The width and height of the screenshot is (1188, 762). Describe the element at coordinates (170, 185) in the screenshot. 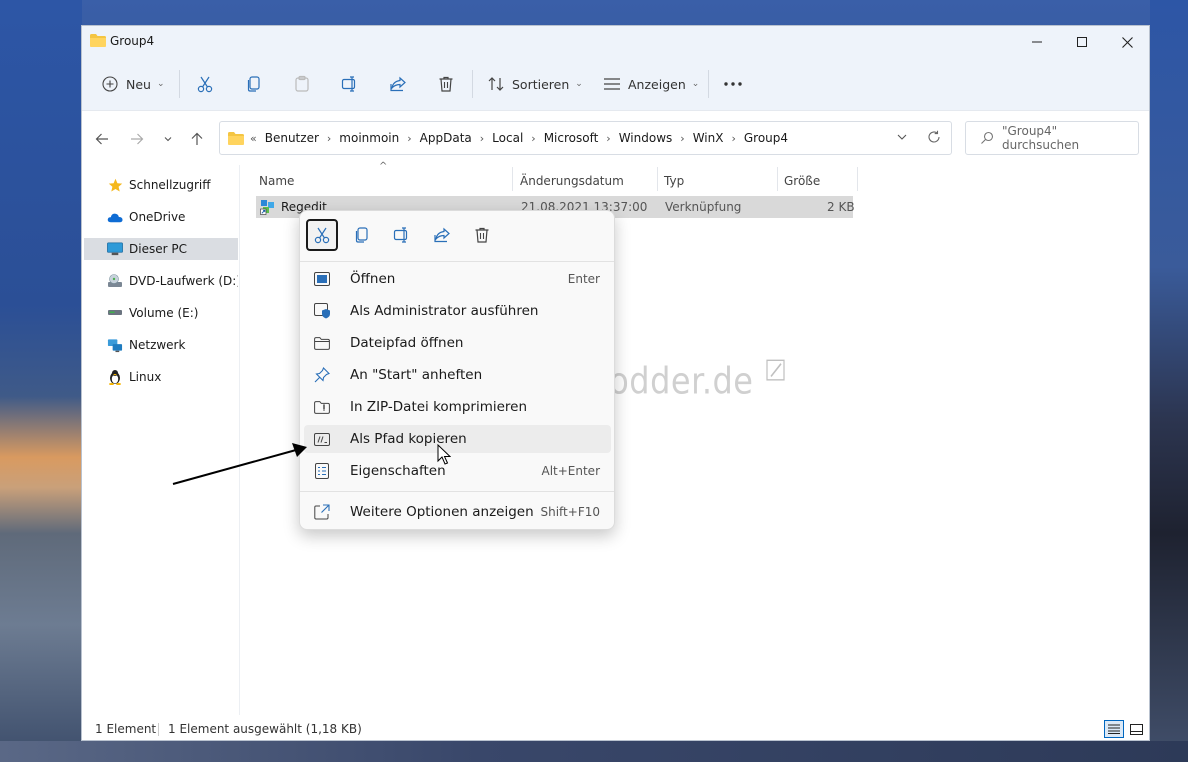

I see `sidebar-item-label: Schnellzugriff` at that location.